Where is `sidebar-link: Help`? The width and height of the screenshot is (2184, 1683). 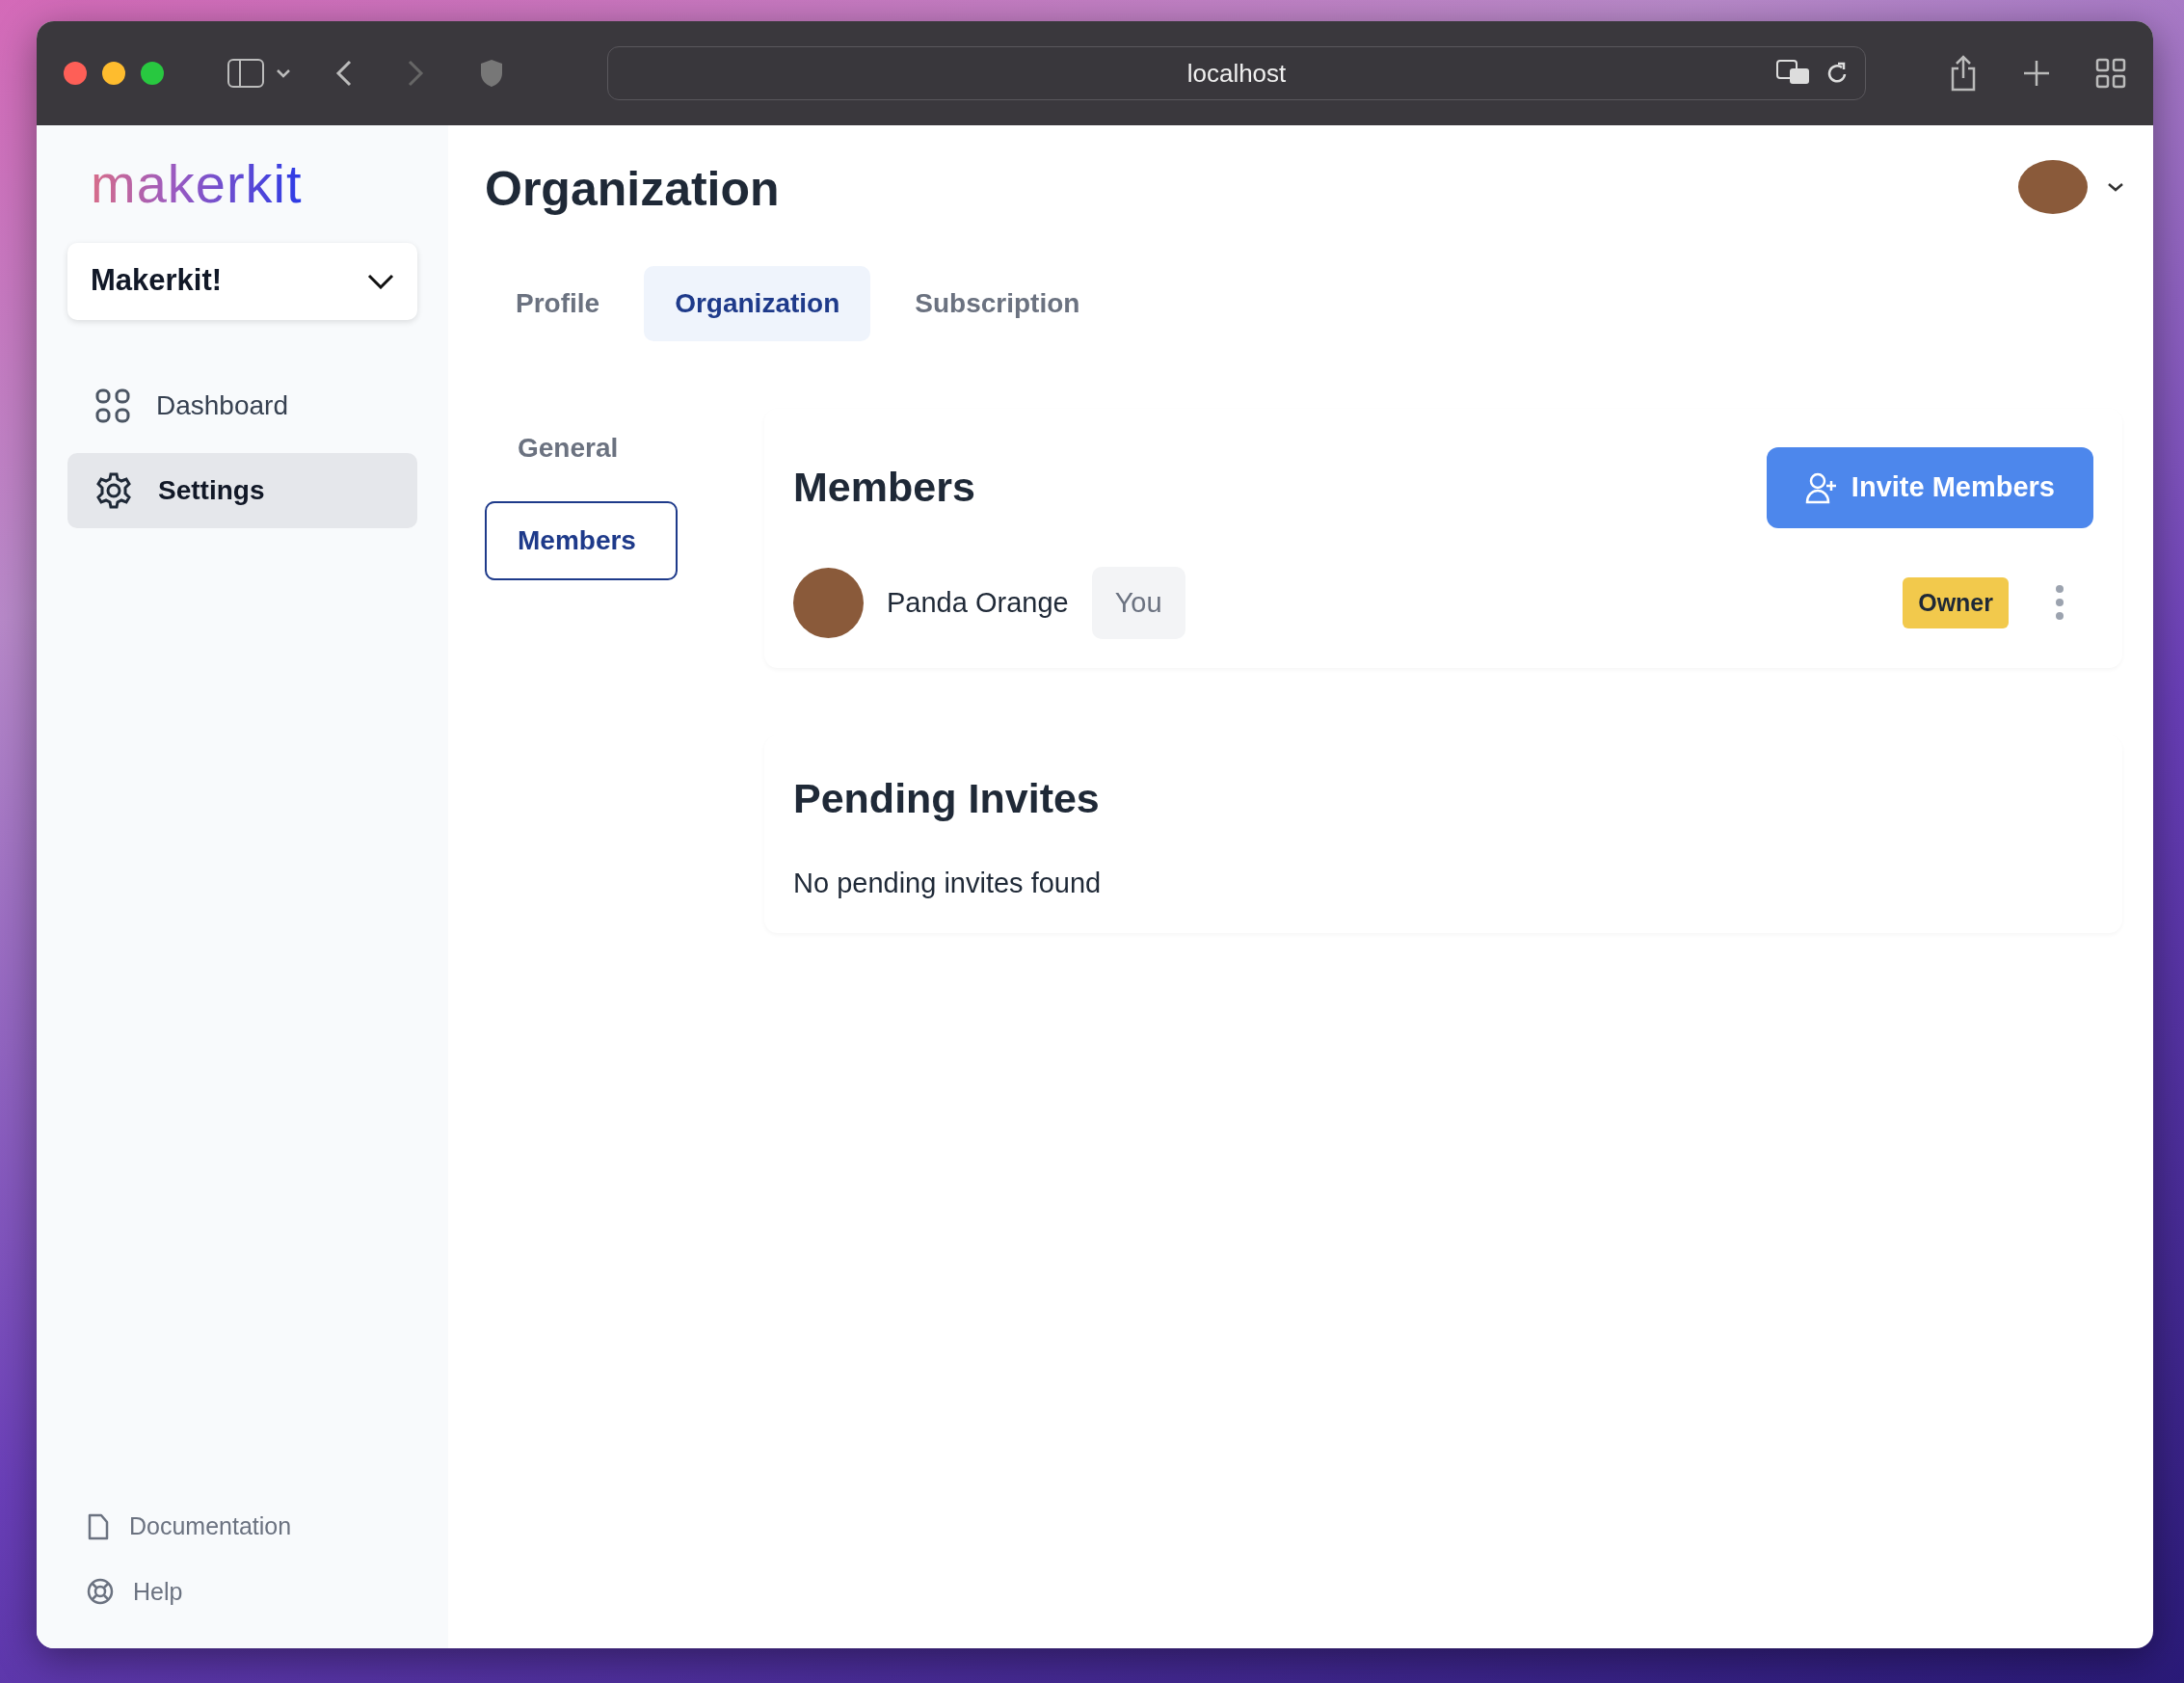
sidebar-link: Help is located at coordinates (158, 1591).